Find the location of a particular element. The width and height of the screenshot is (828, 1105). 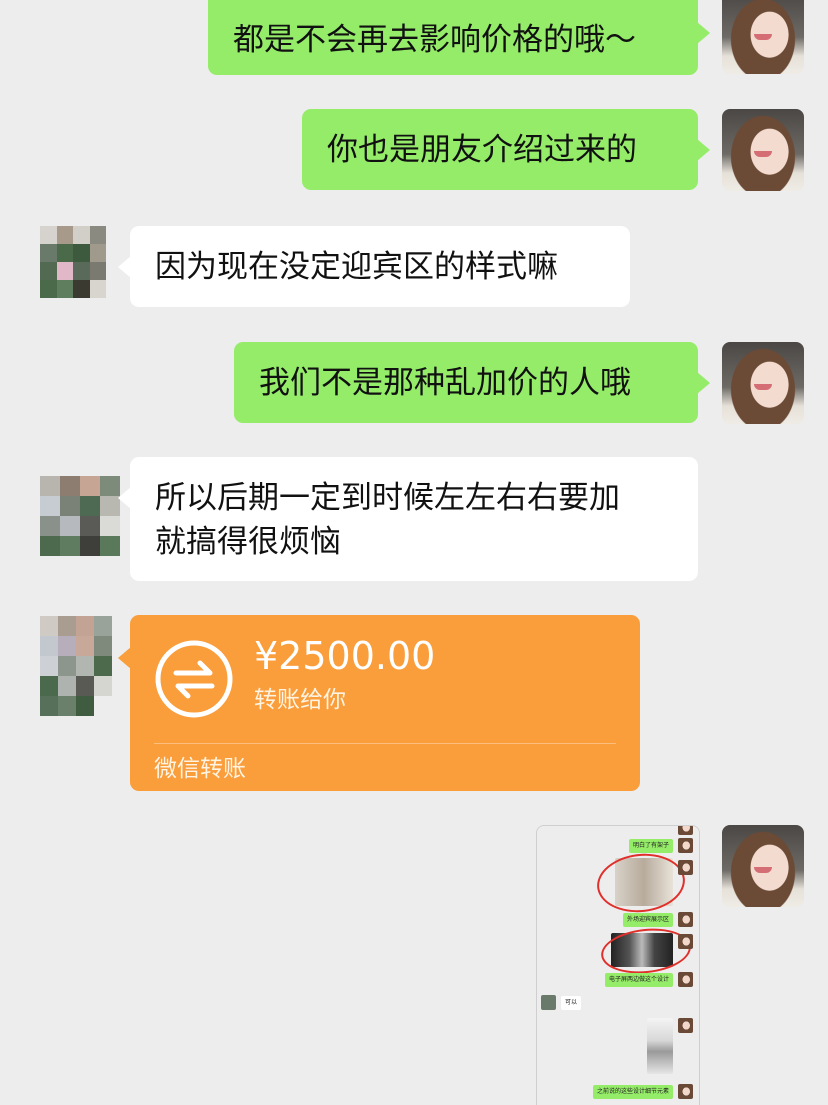

mini-bubble: 电子屏两边做这个设计 is located at coordinates (638, 980).